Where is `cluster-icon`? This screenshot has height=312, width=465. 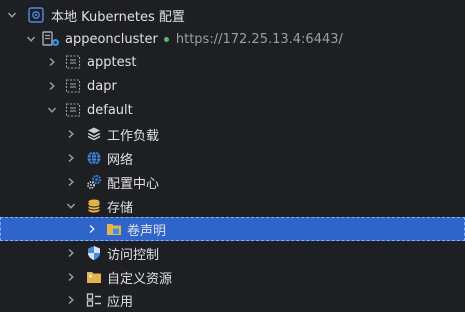 cluster-icon is located at coordinates (51, 39).